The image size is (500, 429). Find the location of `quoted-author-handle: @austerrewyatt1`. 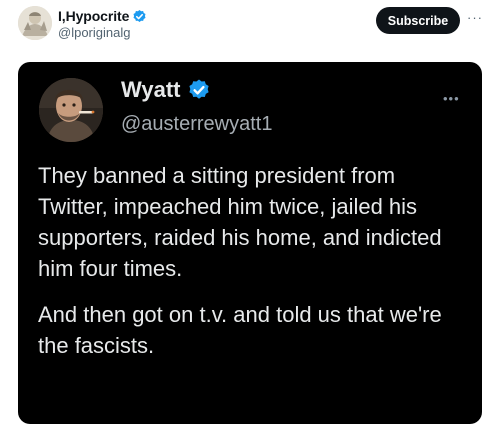

quoted-author-handle: @austerrewyatt1 is located at coordinates (196, 124).